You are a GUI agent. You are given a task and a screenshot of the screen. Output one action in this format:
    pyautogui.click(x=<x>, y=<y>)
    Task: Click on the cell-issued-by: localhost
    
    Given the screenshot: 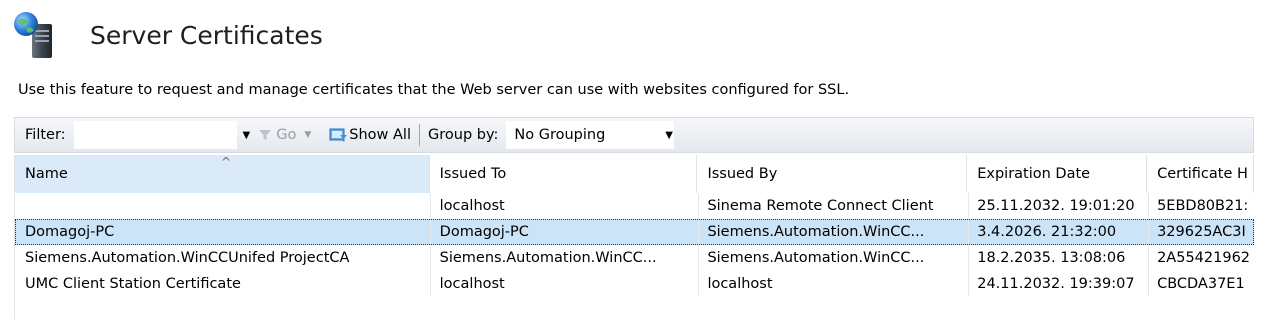 What is the action you would take?
    pyautogui.click(x=740, y=284)
    